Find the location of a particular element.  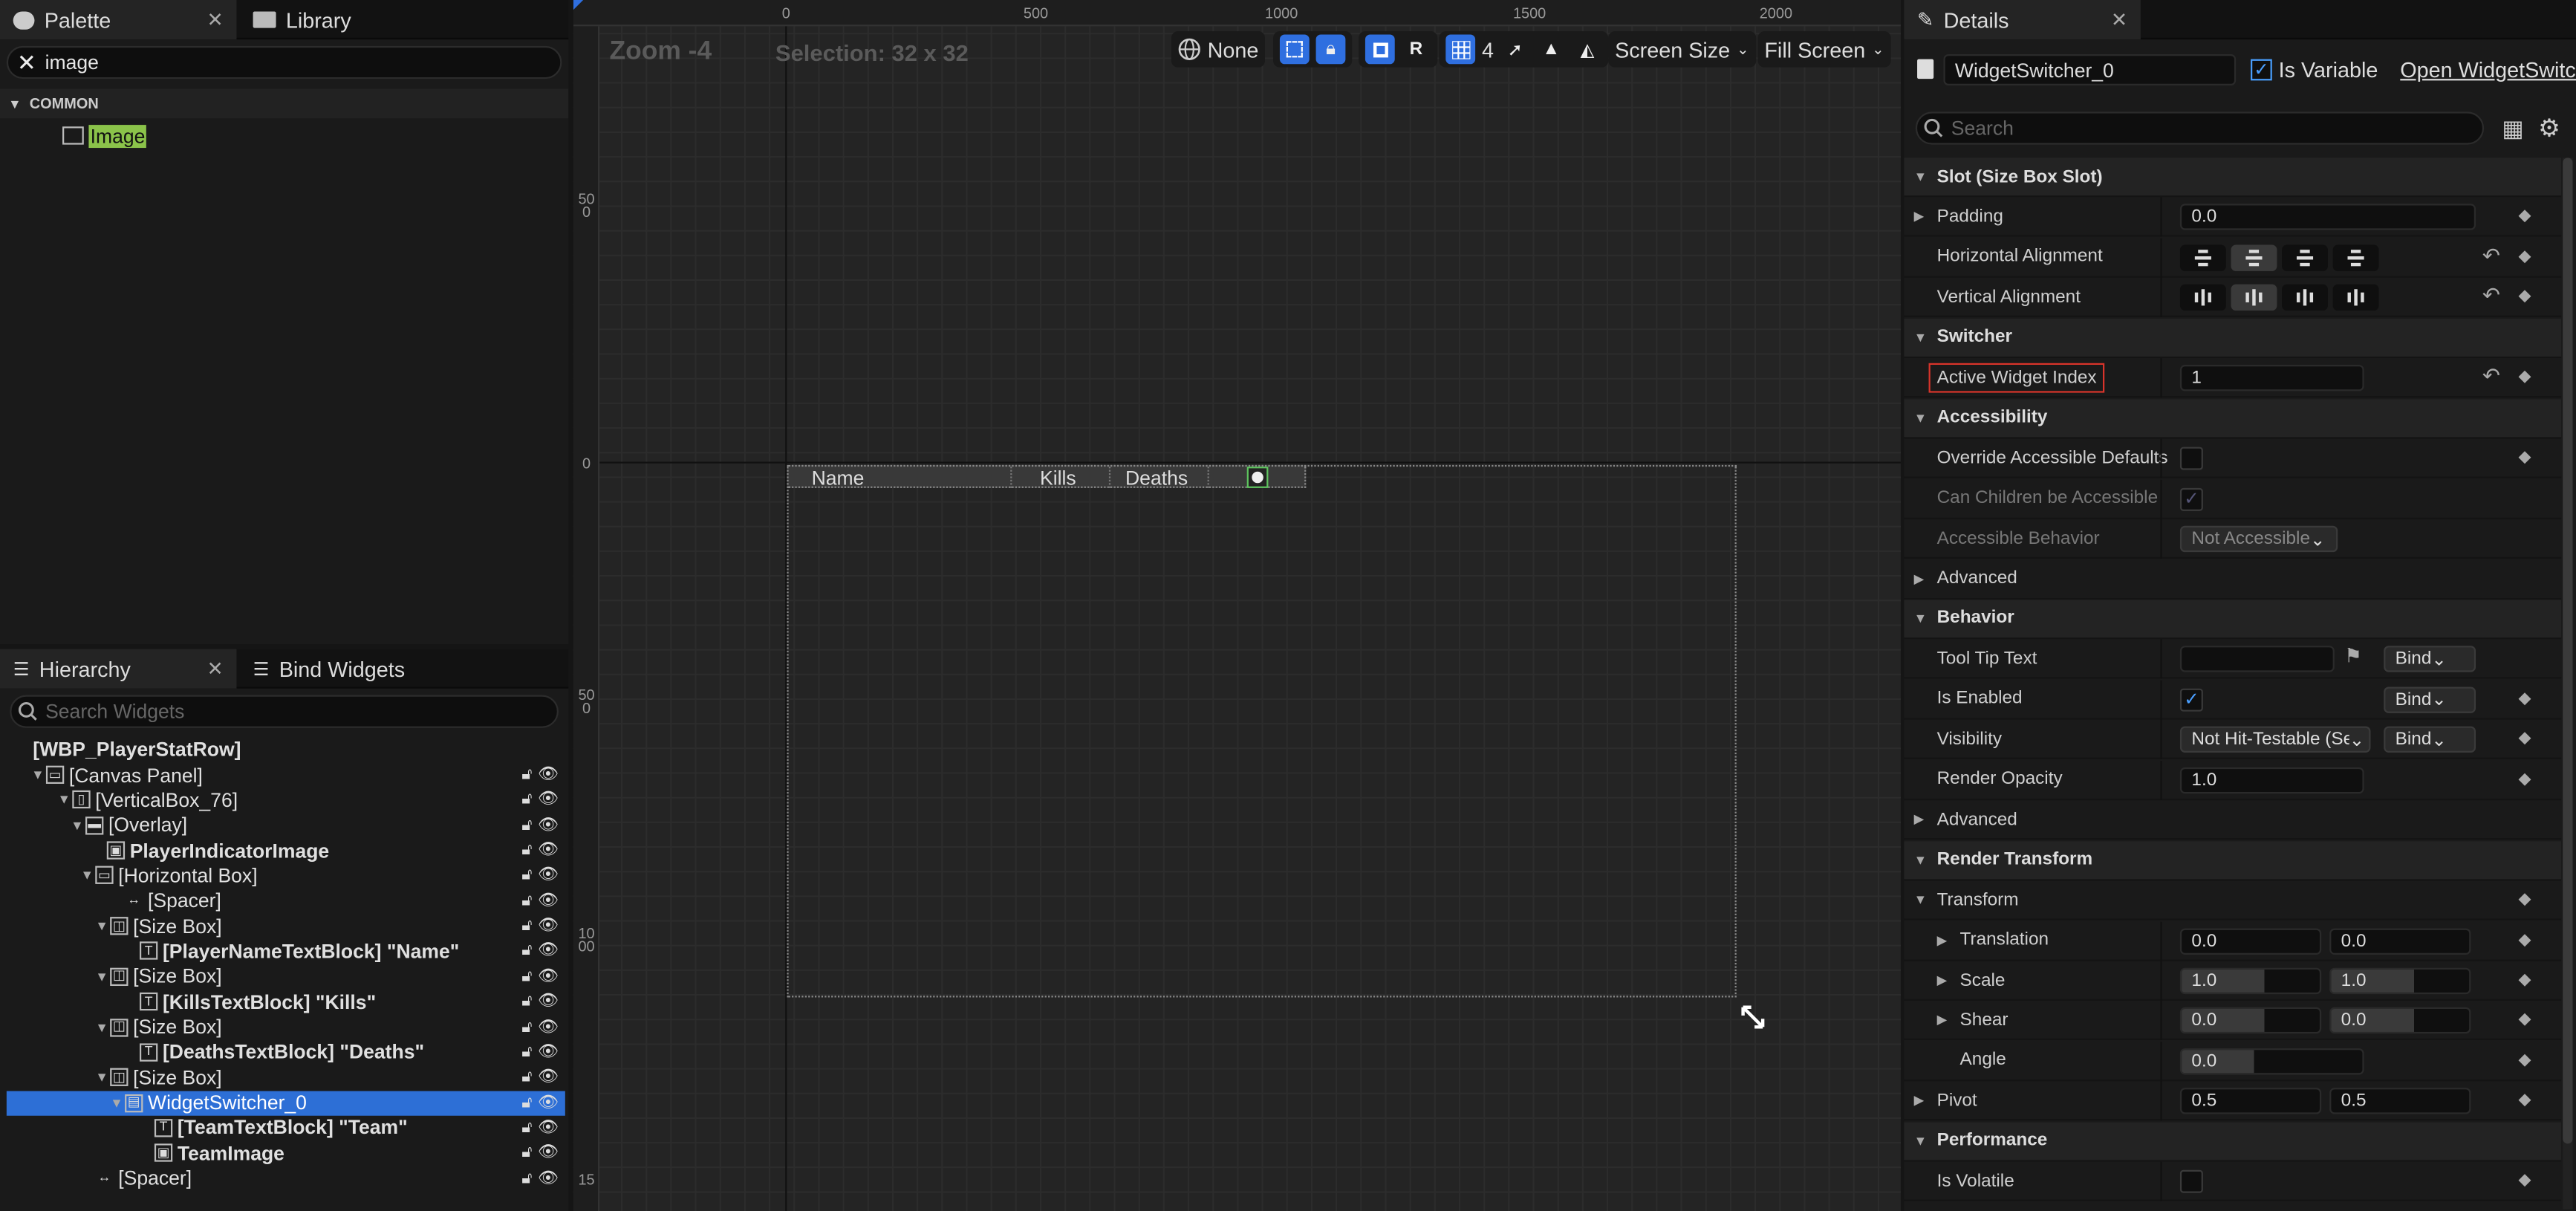

property-row-section-performance: ▼ Performance is located at coordinates (2233, 1142).